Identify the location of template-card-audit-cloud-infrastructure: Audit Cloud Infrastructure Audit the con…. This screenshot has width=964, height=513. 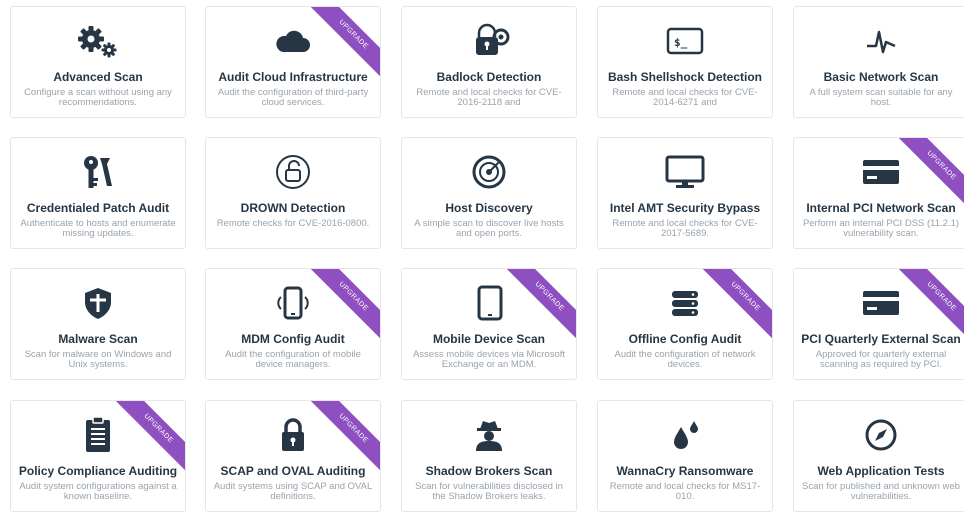
(293, 62).